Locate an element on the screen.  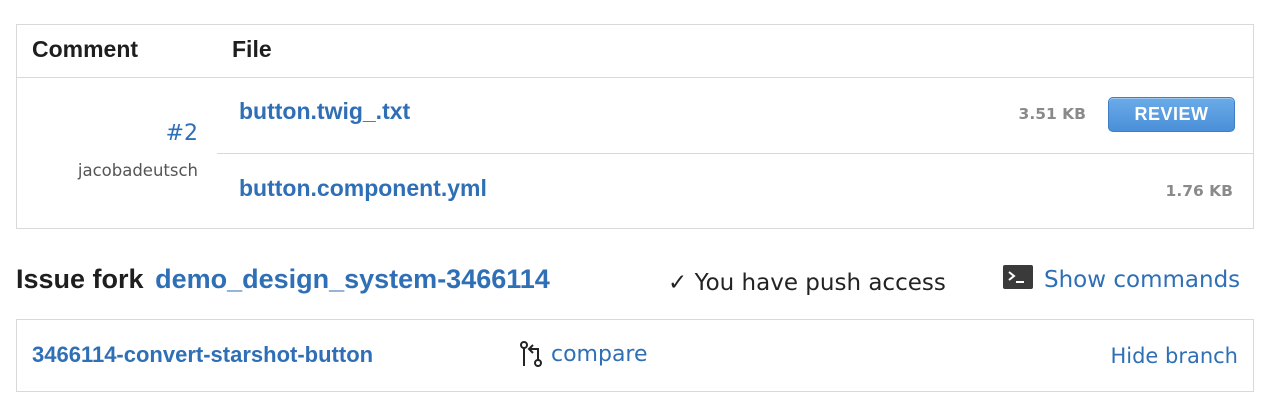
table-header-row: Comment File is located at coordinates (635, 51).